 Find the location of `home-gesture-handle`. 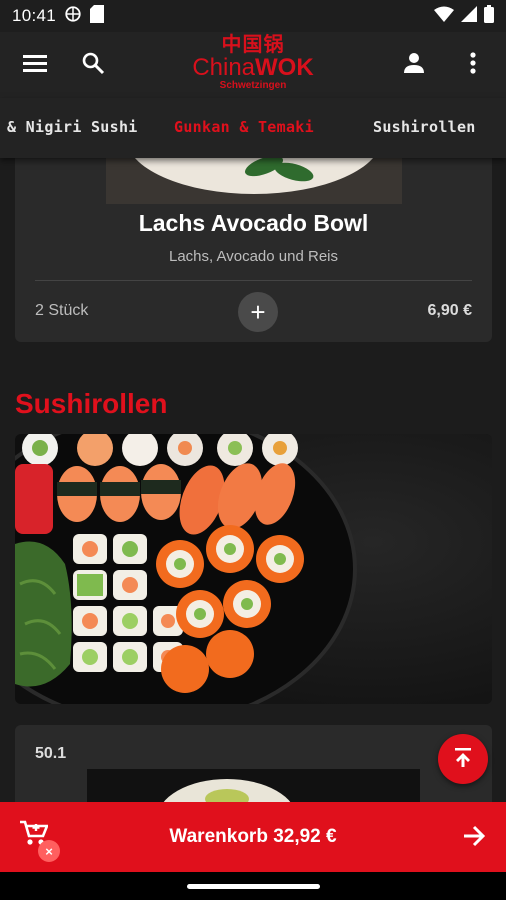

home-gesture-handle is located at coordinates (253, 886).